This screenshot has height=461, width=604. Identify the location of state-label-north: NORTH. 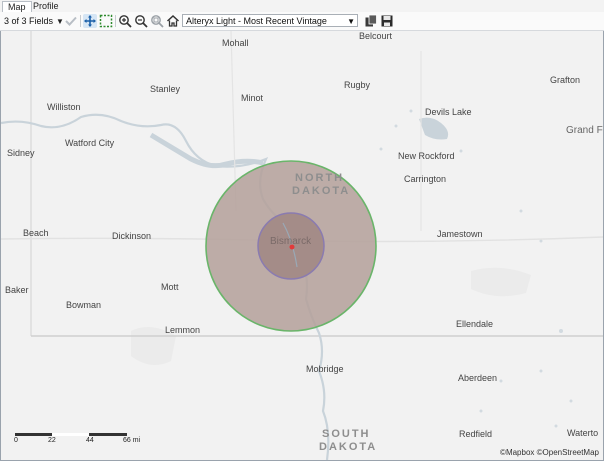
(320, 178).